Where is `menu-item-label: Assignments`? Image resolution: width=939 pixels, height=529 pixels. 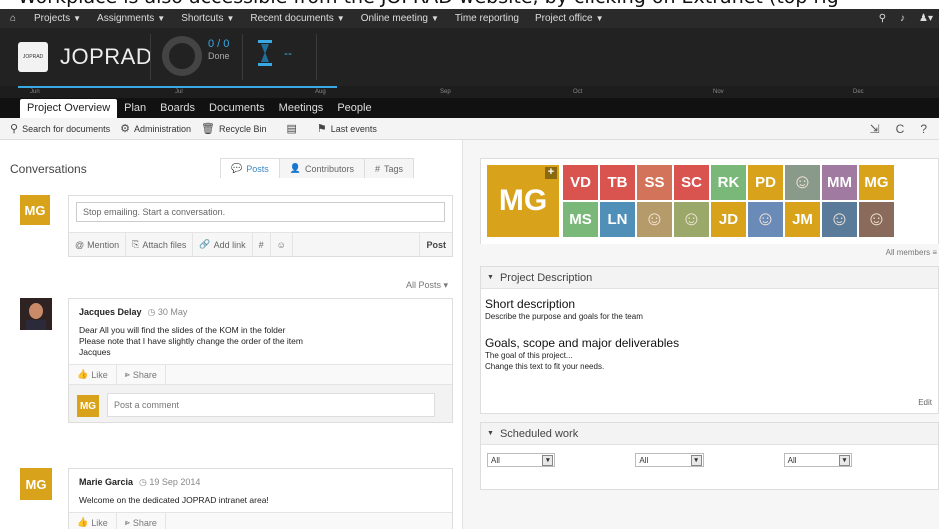 menu-item-label: Assignments is located at coordinates (126, 18).